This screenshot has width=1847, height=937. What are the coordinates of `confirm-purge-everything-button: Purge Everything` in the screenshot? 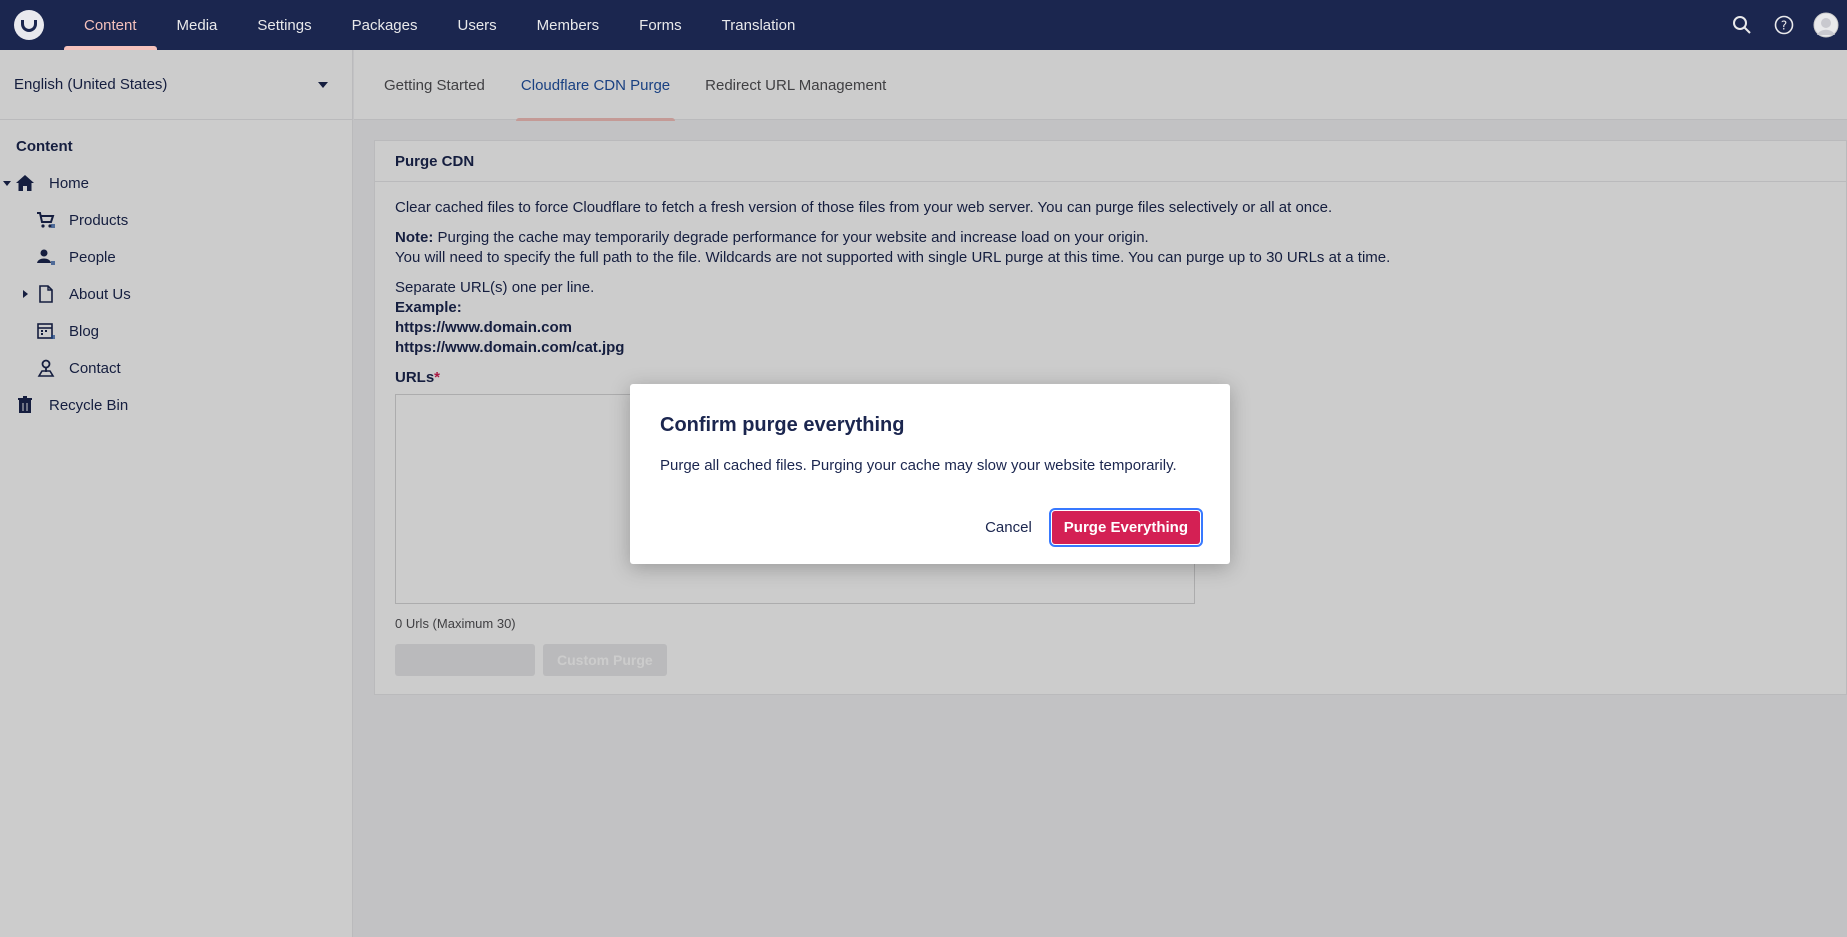 It's located at (1126, 527).